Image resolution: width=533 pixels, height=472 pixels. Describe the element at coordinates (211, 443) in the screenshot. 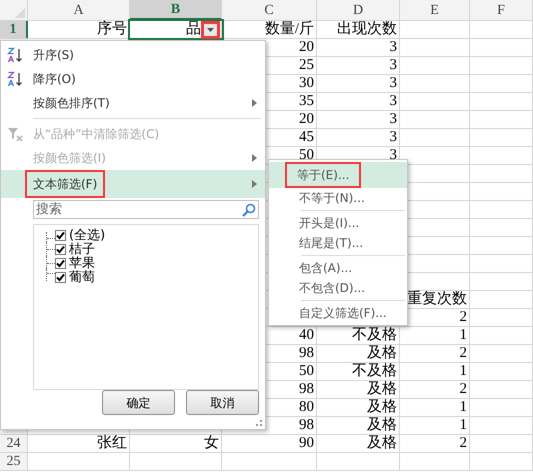

I see `table-cell: 女` at that location.